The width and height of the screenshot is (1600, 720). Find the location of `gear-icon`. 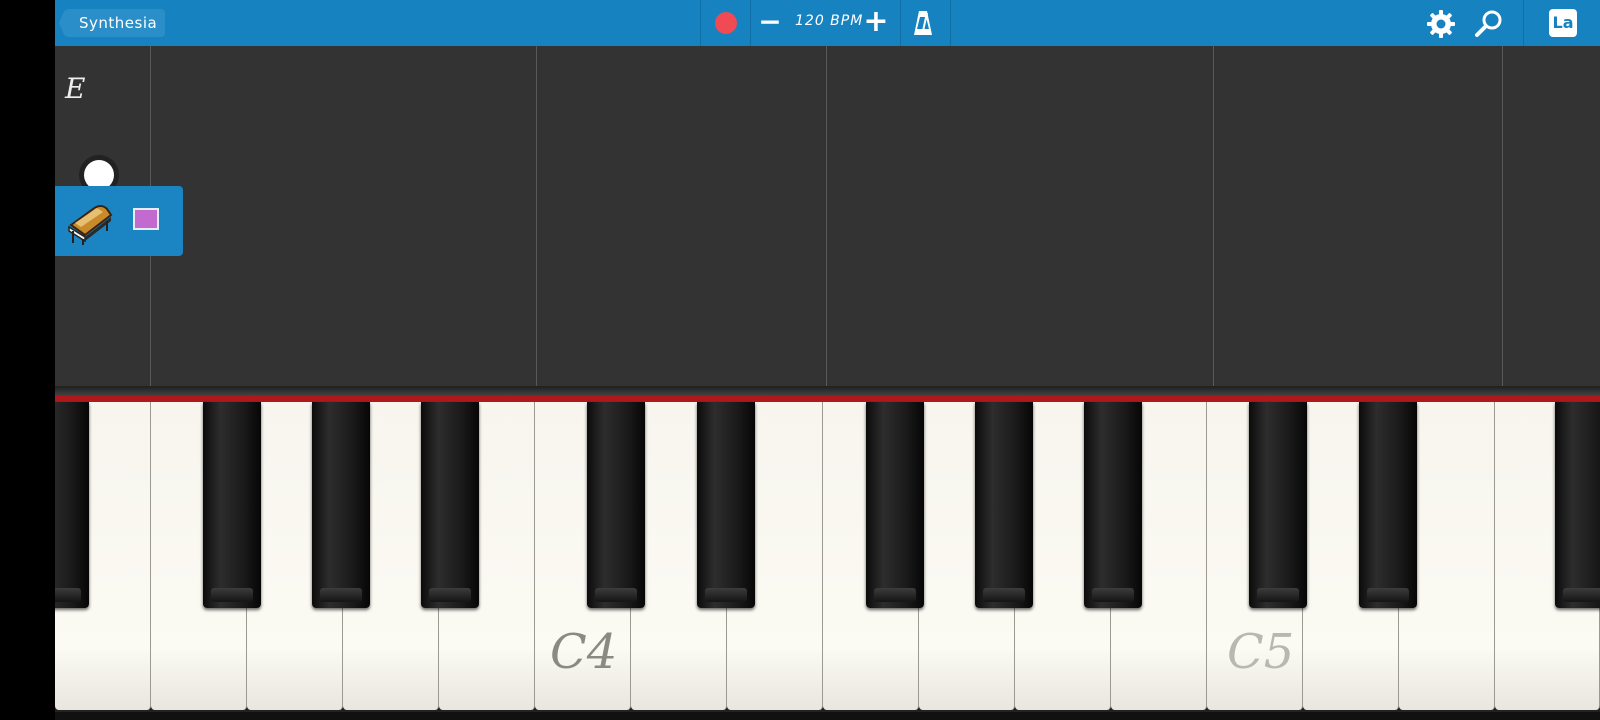

gear-icon is located at coordinates (1441, 24).